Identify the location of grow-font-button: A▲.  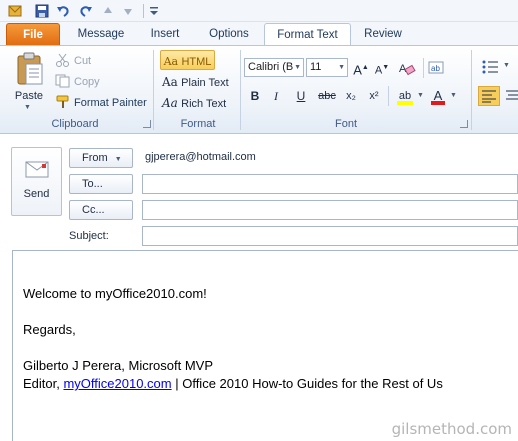
(361, 68).